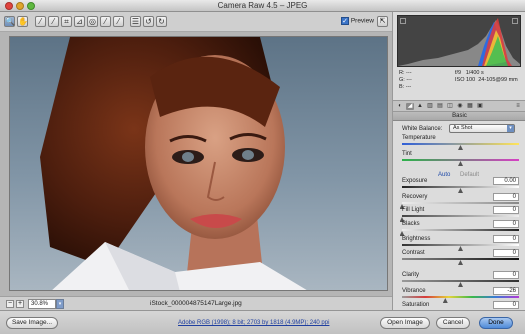 The height and width of the screenshot is (334, 525). Describe the element at coordinates (506, 224) in the screenshot. I see `slider-value-blacks: 0` at that location.